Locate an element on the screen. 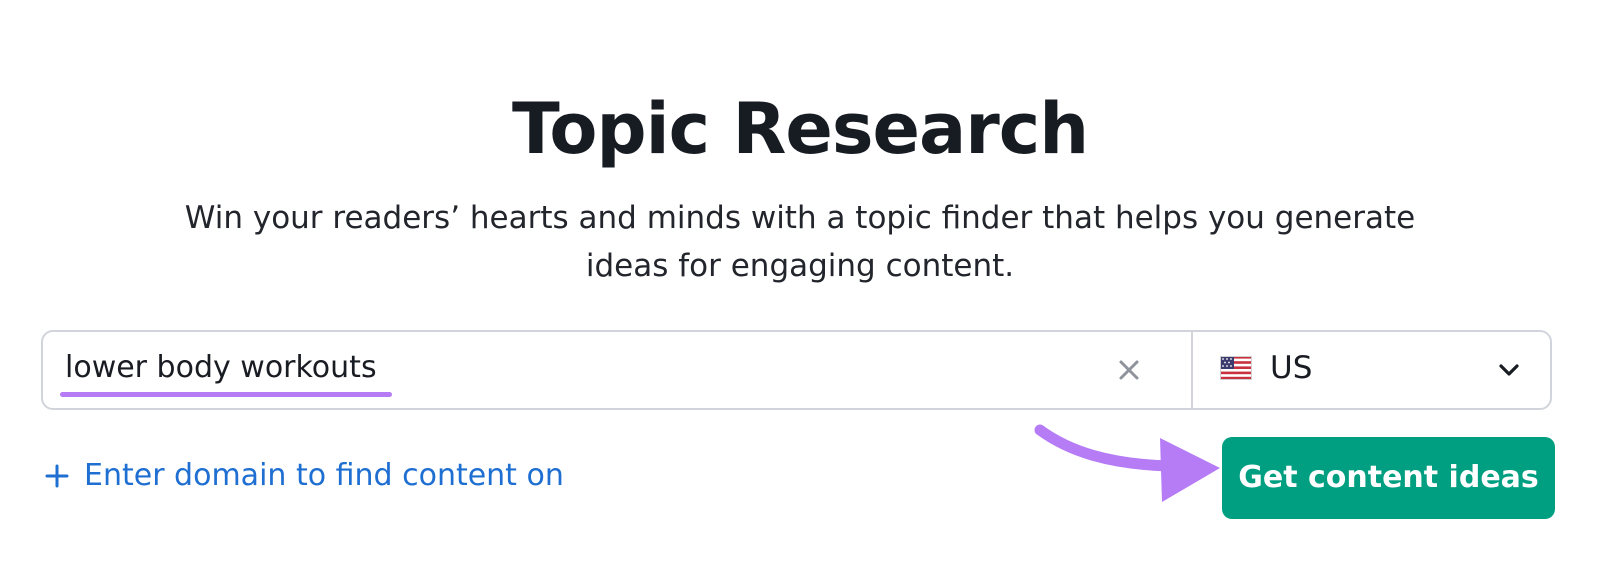 This screenshot has height=562, width=1600. arrow-annotation-icon is located at coordinates (1127, 463).